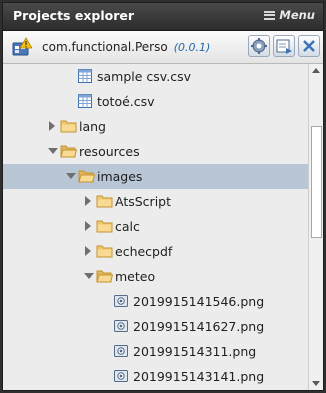 This screenshot has height=393, width=326. Describe the element at coordinates (195, 351) in the screenshot. I see `tree-item-label: 201991514311.png` at that location.